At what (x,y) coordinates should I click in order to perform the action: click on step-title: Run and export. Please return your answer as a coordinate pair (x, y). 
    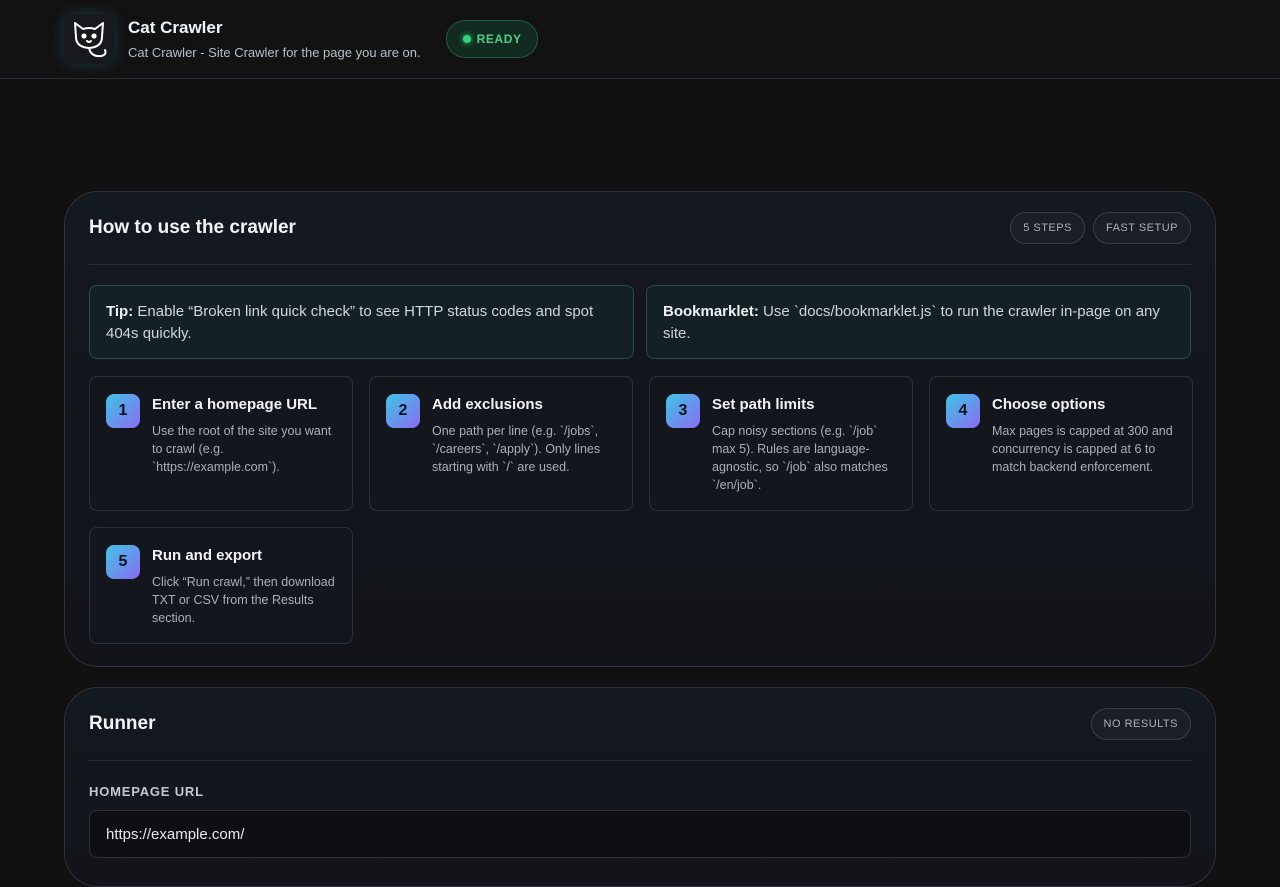
    Looking at the image, I should click on (207, 555).